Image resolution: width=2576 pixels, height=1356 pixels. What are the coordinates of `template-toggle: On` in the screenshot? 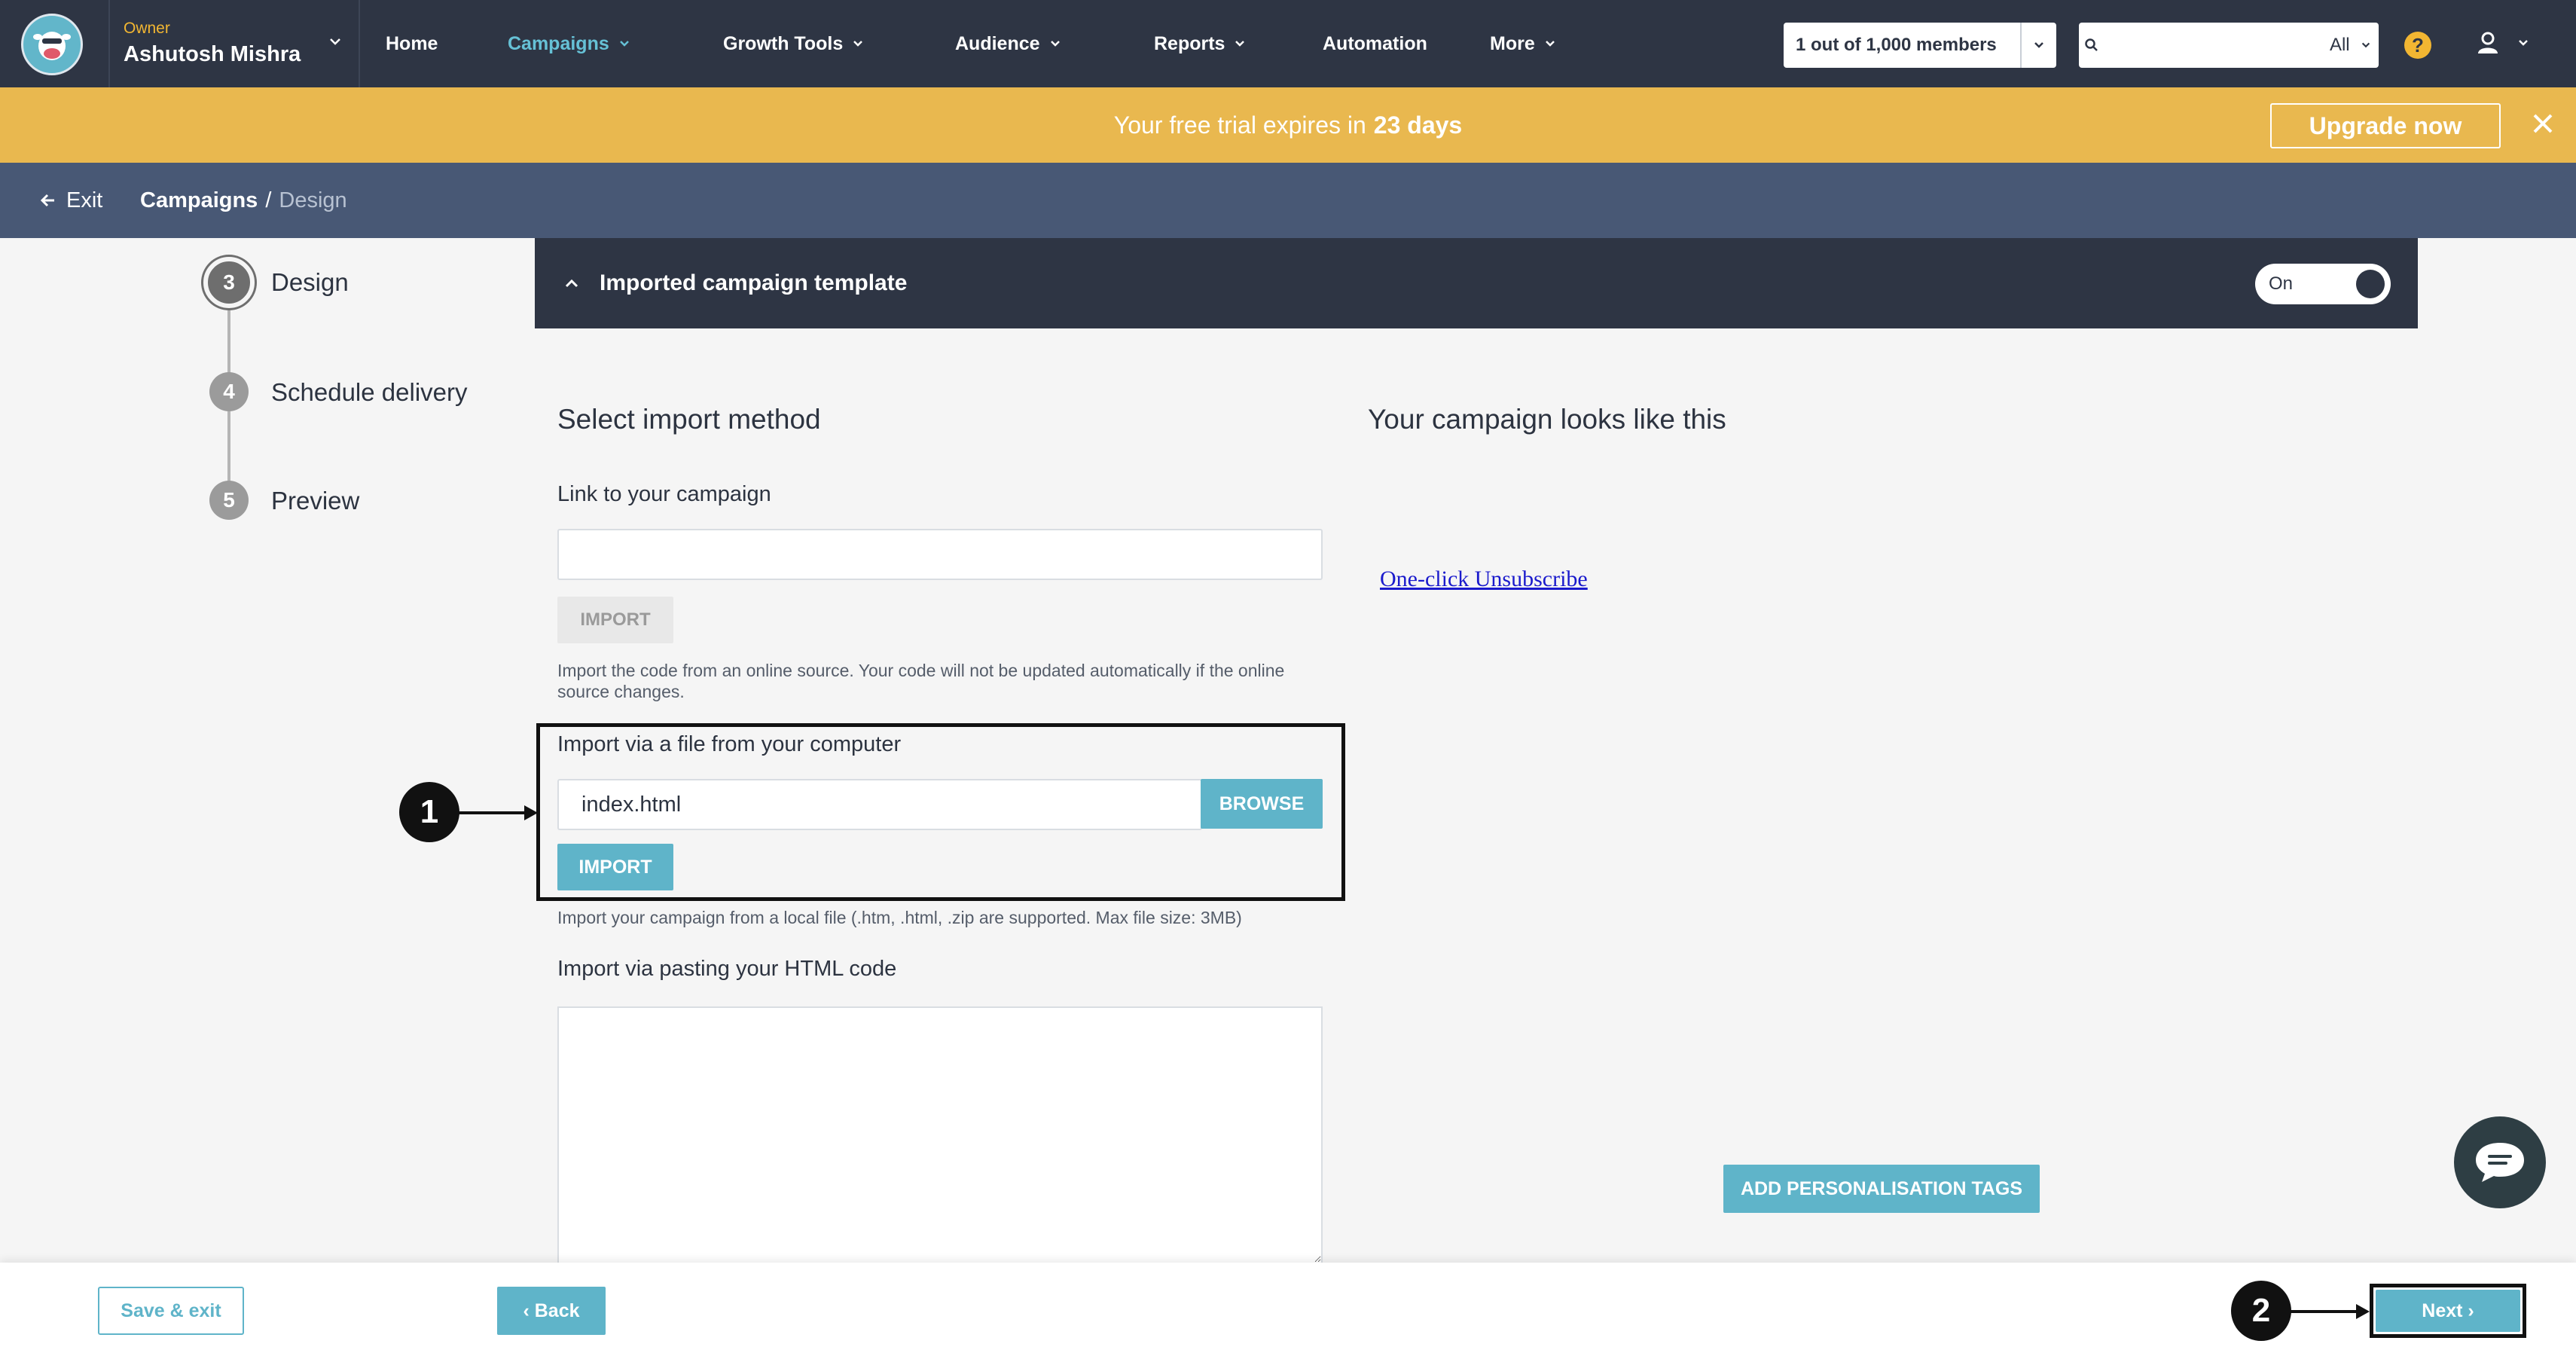 It's located at (2323, 284).